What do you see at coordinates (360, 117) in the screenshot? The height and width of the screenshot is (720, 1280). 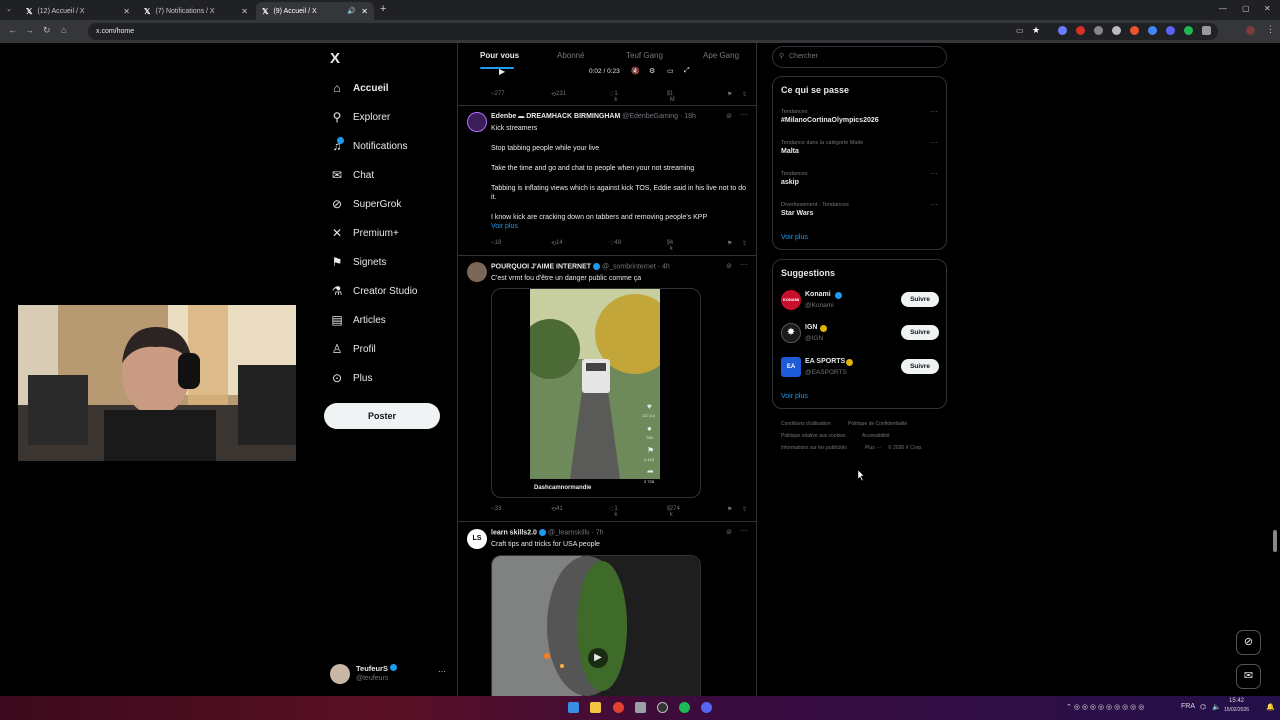 I see `nav-item-explorer: ⚲ Explorer` at bounding box center [360, 117].